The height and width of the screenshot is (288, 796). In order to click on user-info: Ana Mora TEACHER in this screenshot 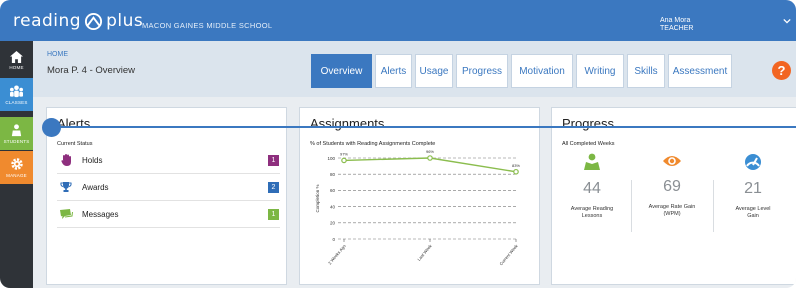, I will do `click(676, 25)`.